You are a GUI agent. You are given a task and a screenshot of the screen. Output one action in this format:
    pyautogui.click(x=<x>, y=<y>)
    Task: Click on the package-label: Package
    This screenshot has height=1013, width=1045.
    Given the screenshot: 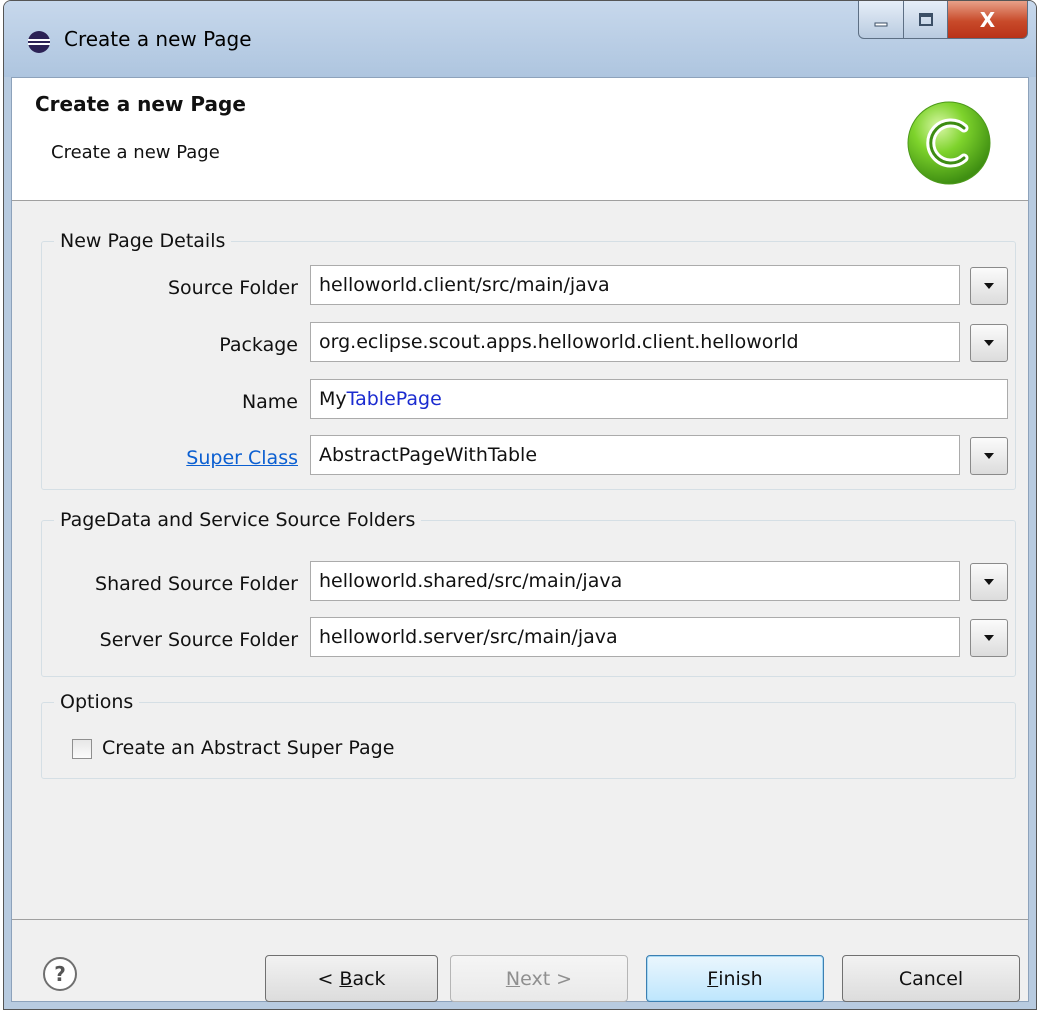 What is the action you would take?
    pyautogui.click(x=258, y=345)
    